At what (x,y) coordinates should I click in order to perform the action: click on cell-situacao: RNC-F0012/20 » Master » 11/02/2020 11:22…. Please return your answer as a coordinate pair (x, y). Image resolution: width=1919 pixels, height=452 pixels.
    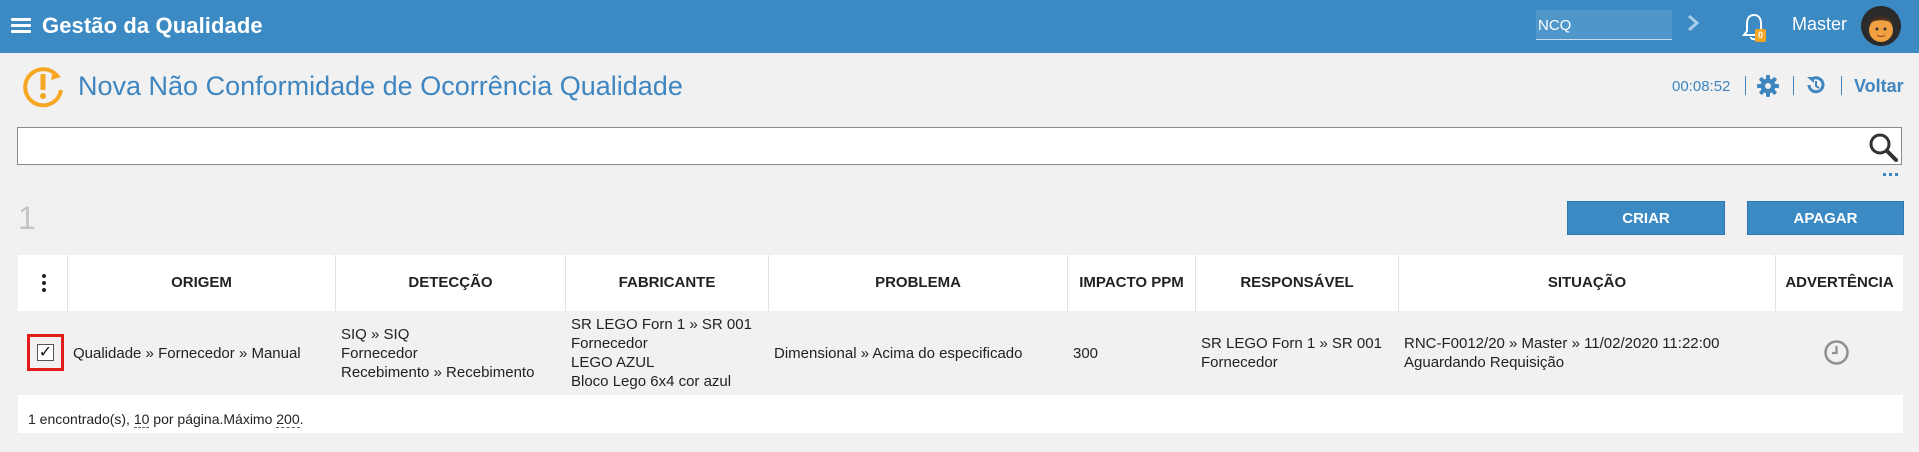
    Looking at the image, I should click on (1587, 353).